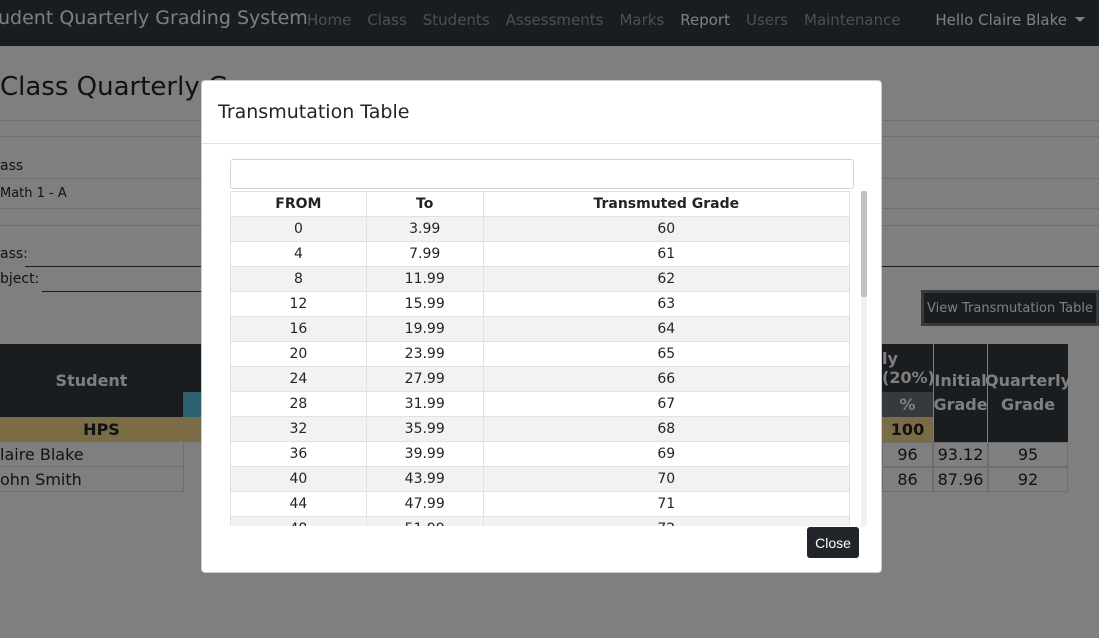 This screenshot has height=638, width=1099. I want to click on table-cell: 65, so click(666, 354).